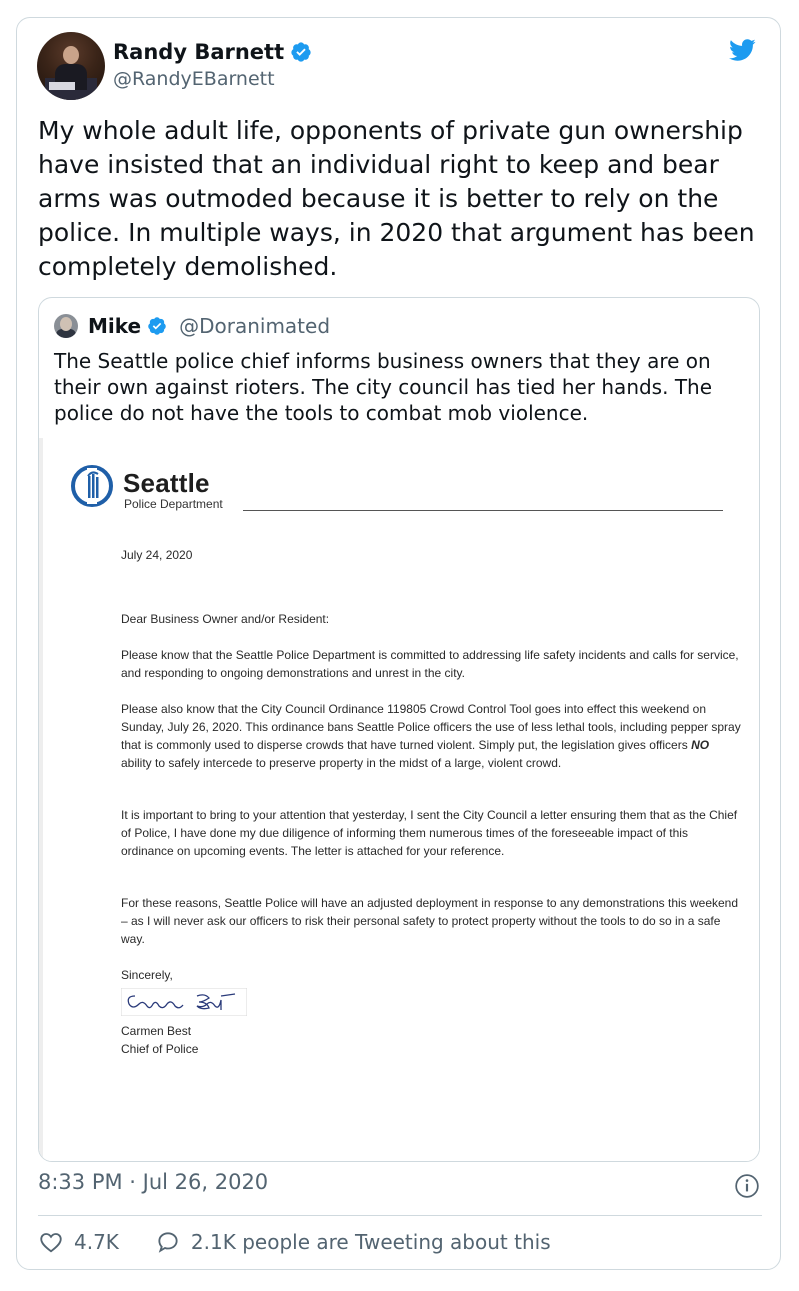 This screenshot has width=799, height=1291. Describe the element at coordinates (153, 1182) in the screenshot. I see `tweet-timestamp: 8:33 PM · Jul 26, 2020` at that location.